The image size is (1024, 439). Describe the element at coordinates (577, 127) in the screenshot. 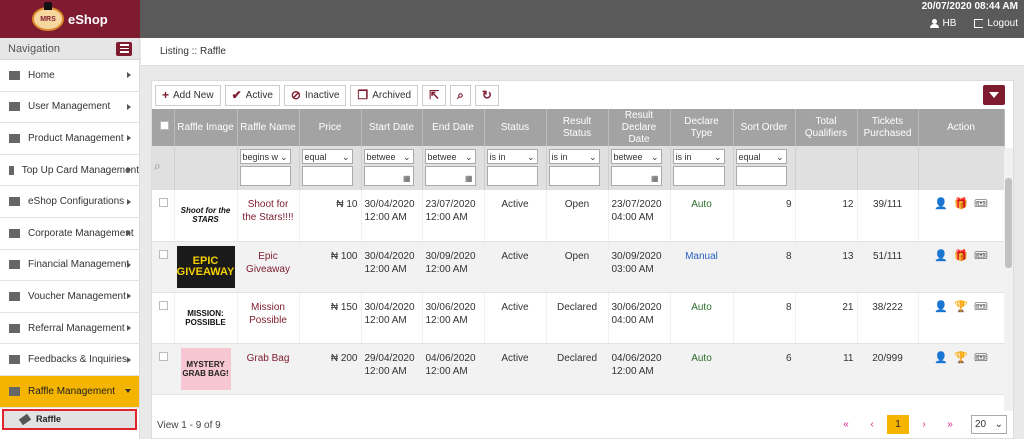

I see `col-header: Result Status` at that location.